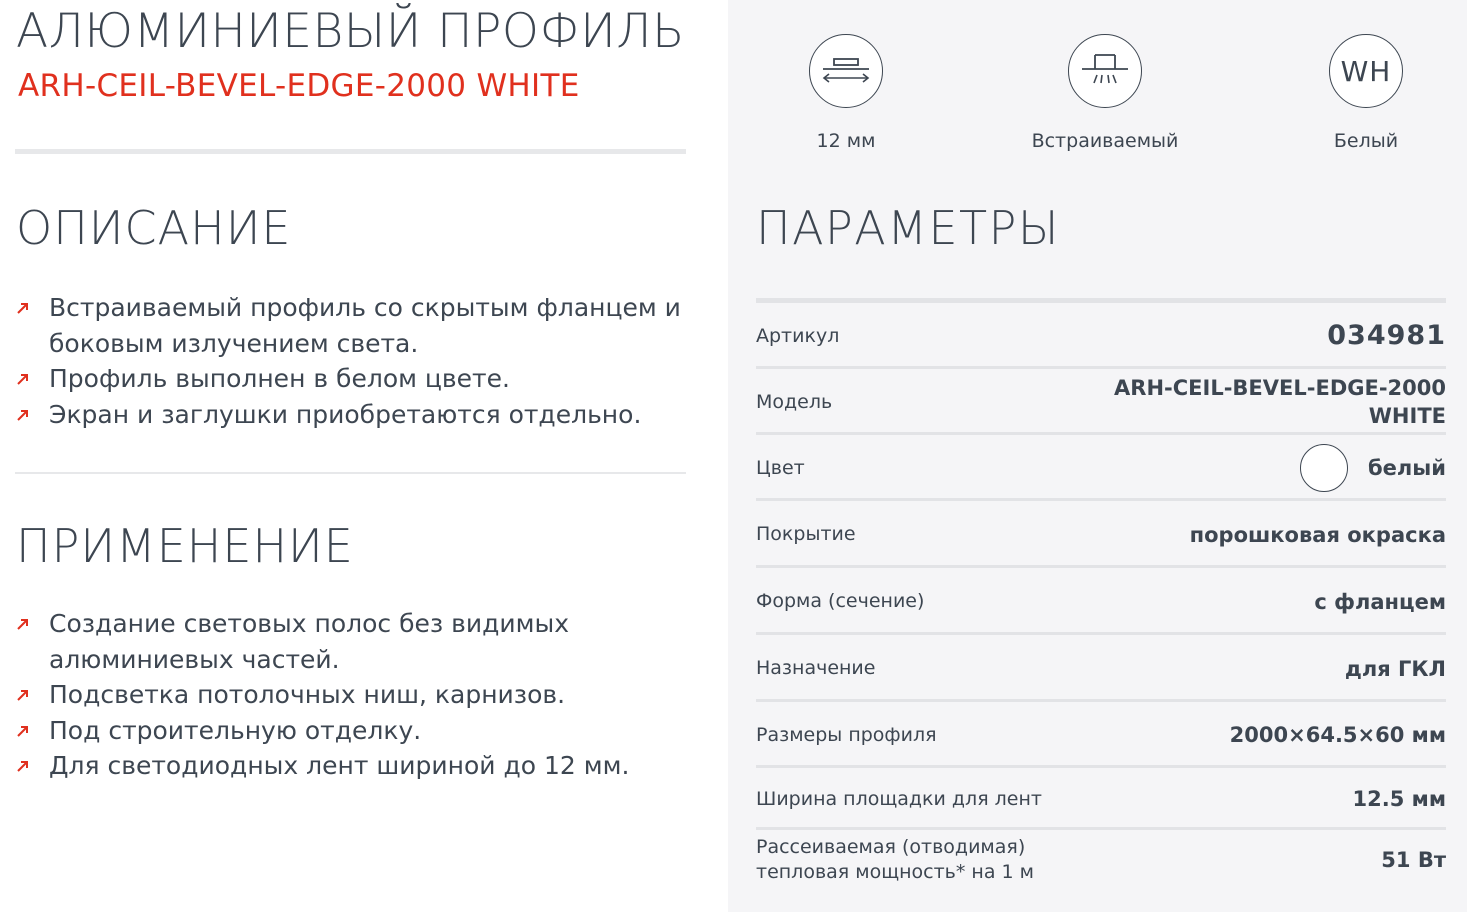 The width and height of the screenshot is (1467, 912). Describe the element at coordinates (1101, 601) in the screenshot. I see `param-row: Форма (сечение) с фланцем` at that location.